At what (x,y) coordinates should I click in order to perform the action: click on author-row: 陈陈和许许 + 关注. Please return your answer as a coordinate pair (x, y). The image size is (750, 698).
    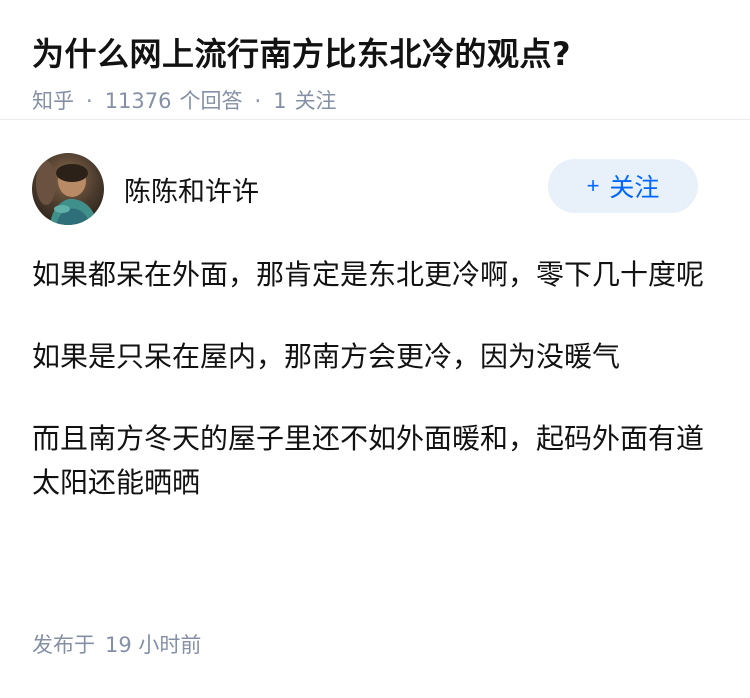
    Looking at the image, I should click on (375, 189).